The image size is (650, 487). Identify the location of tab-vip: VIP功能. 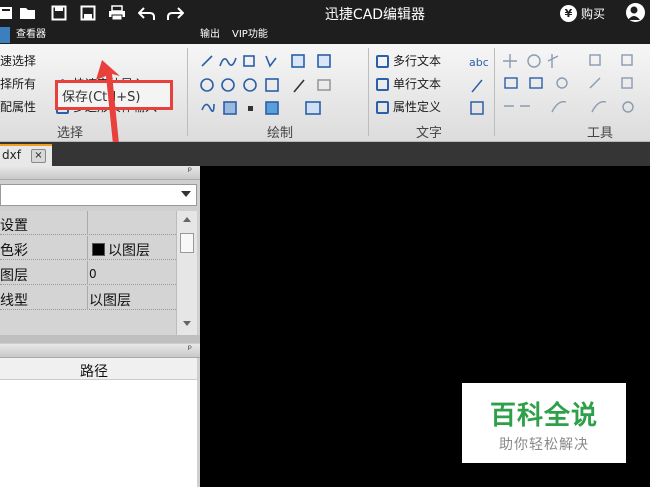
(250, 35).